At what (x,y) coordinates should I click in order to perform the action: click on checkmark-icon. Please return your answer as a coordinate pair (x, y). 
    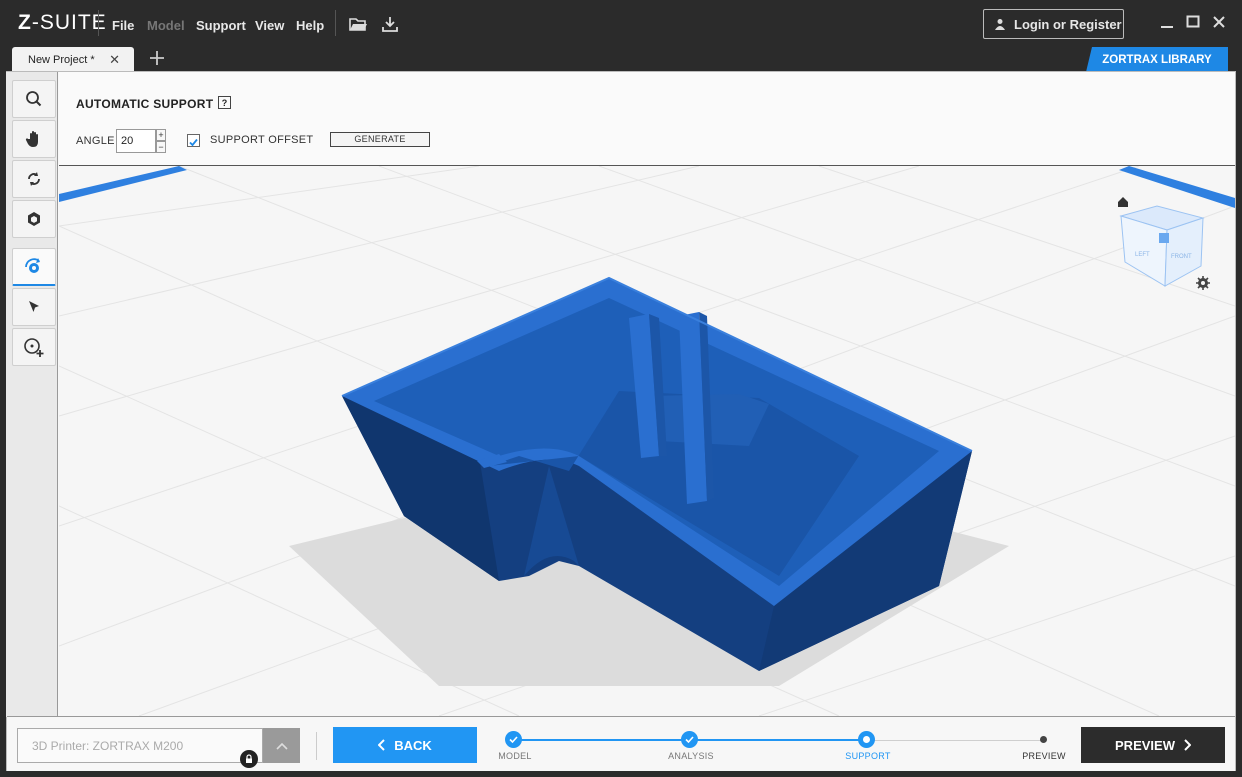
    Looking at the image, I should click on (193, 142).